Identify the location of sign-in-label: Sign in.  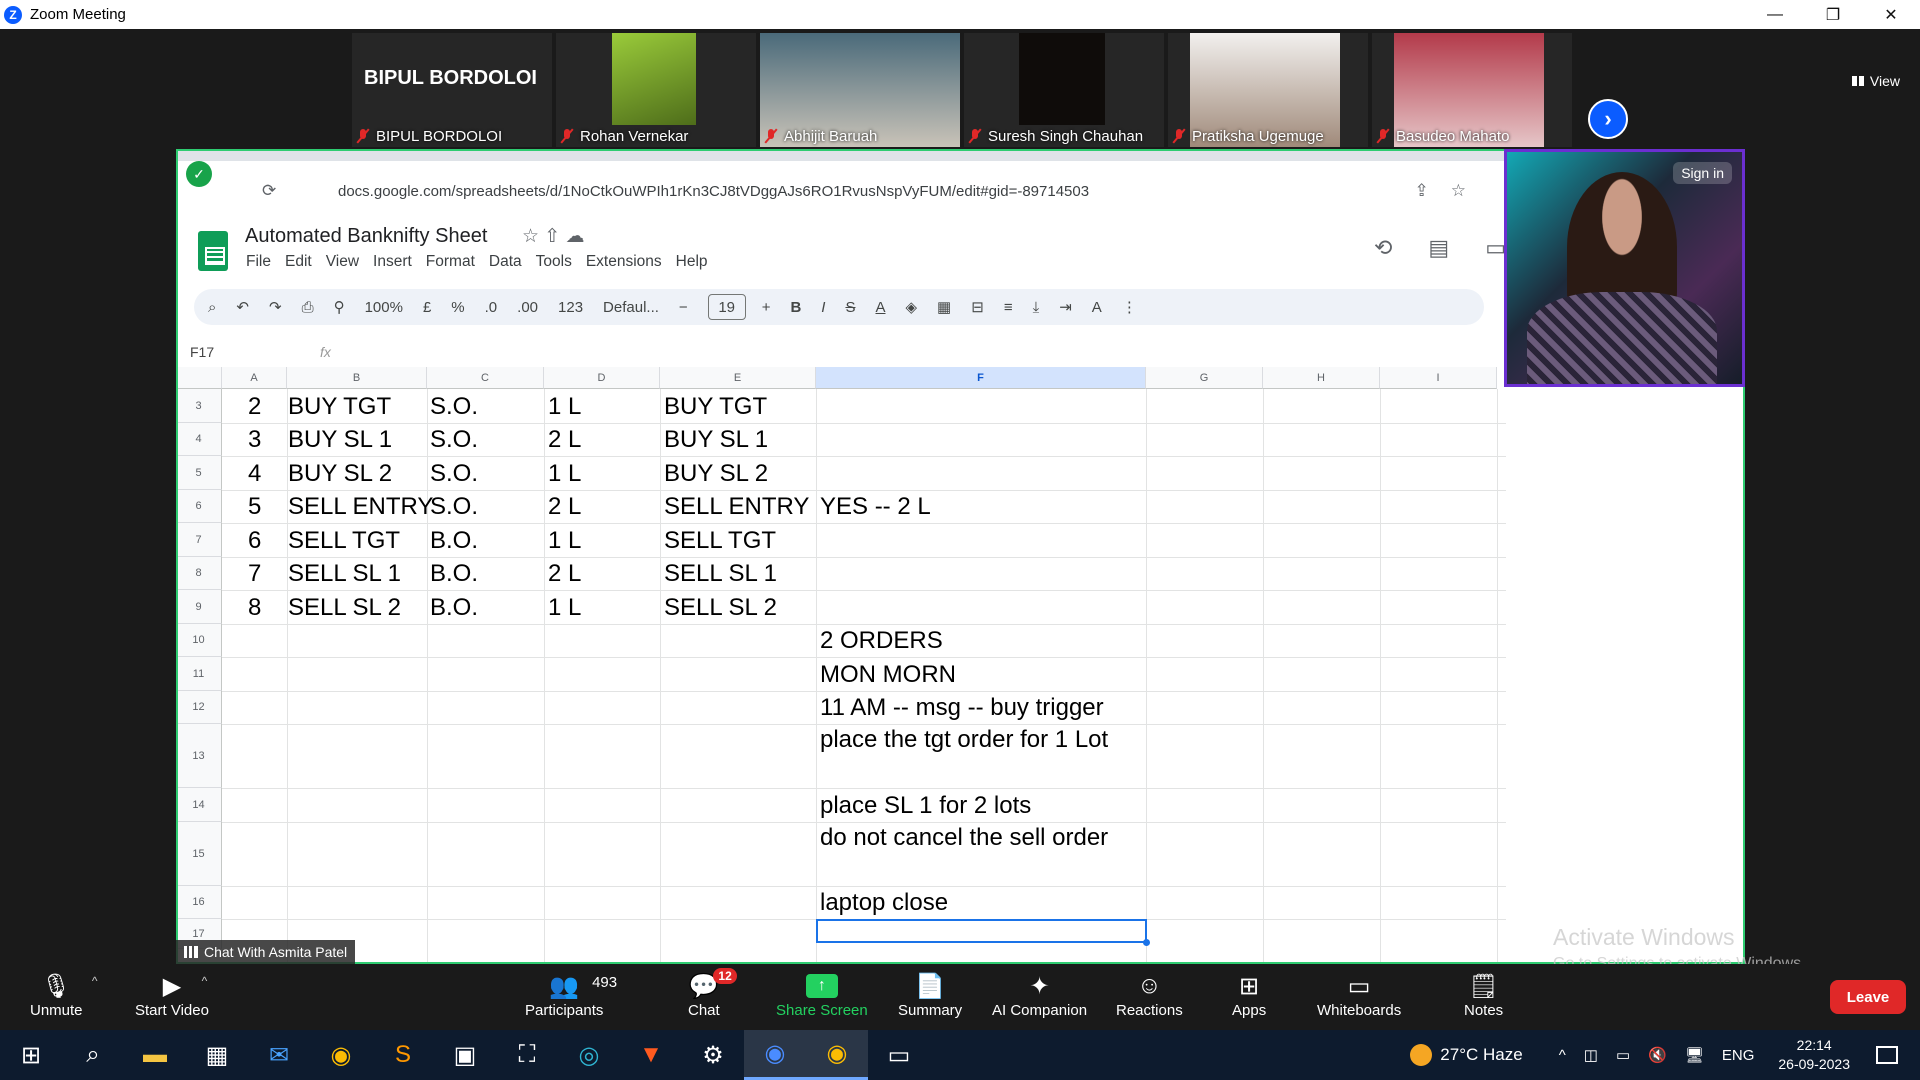
(1702, 173).